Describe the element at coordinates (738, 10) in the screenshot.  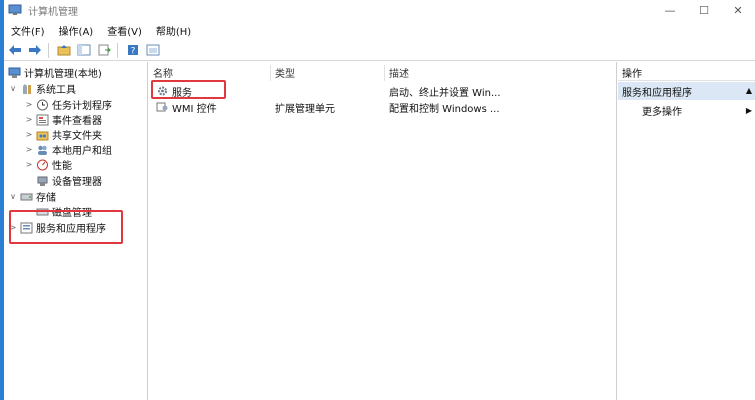
I see `close-button: ✕` at that location.